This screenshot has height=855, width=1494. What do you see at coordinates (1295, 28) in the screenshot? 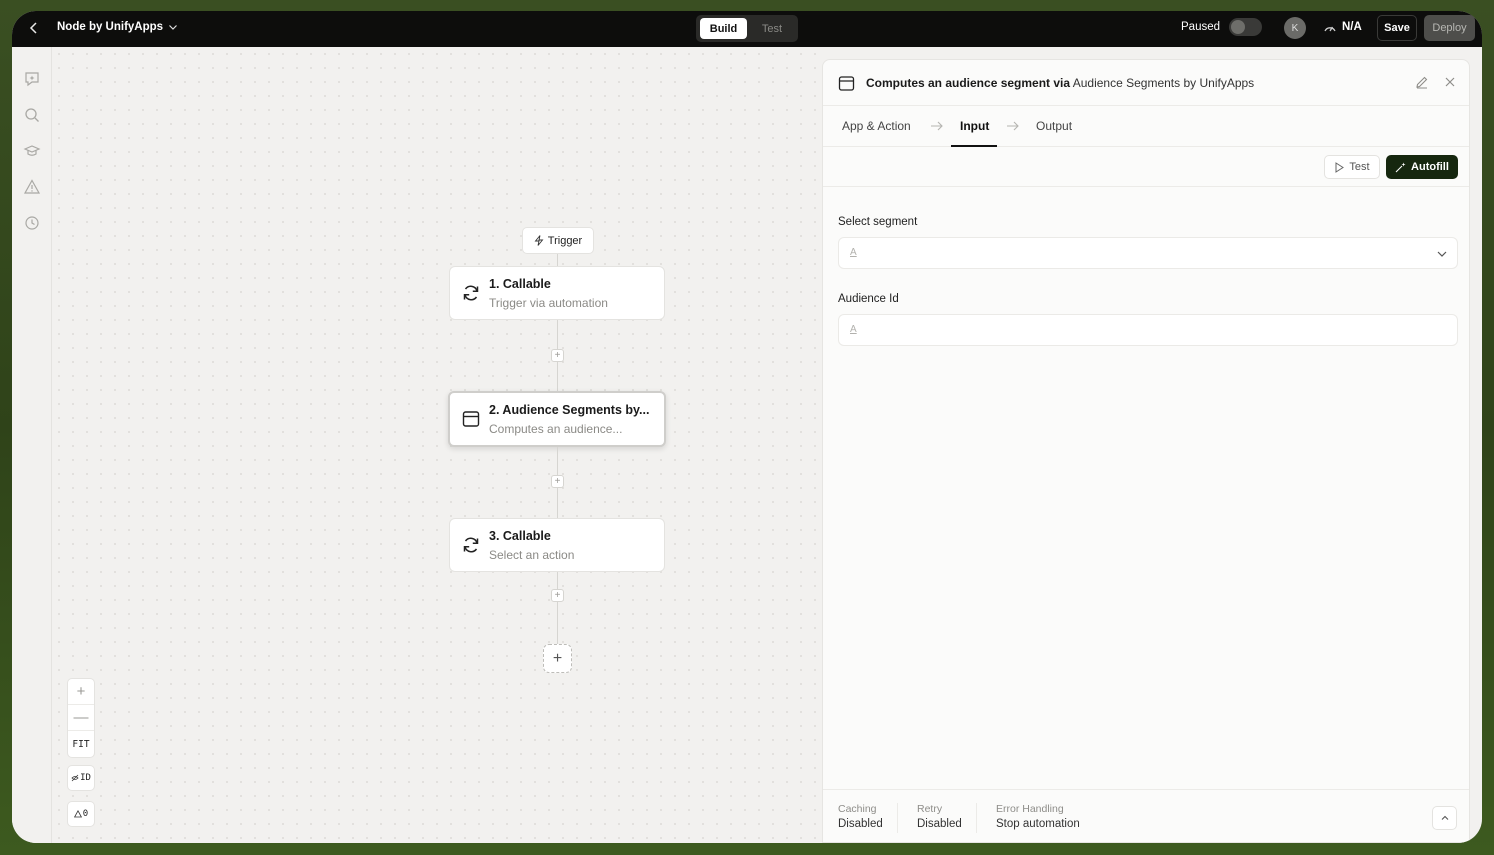
I see `avatar: K` at bounding box center [1295, 28].